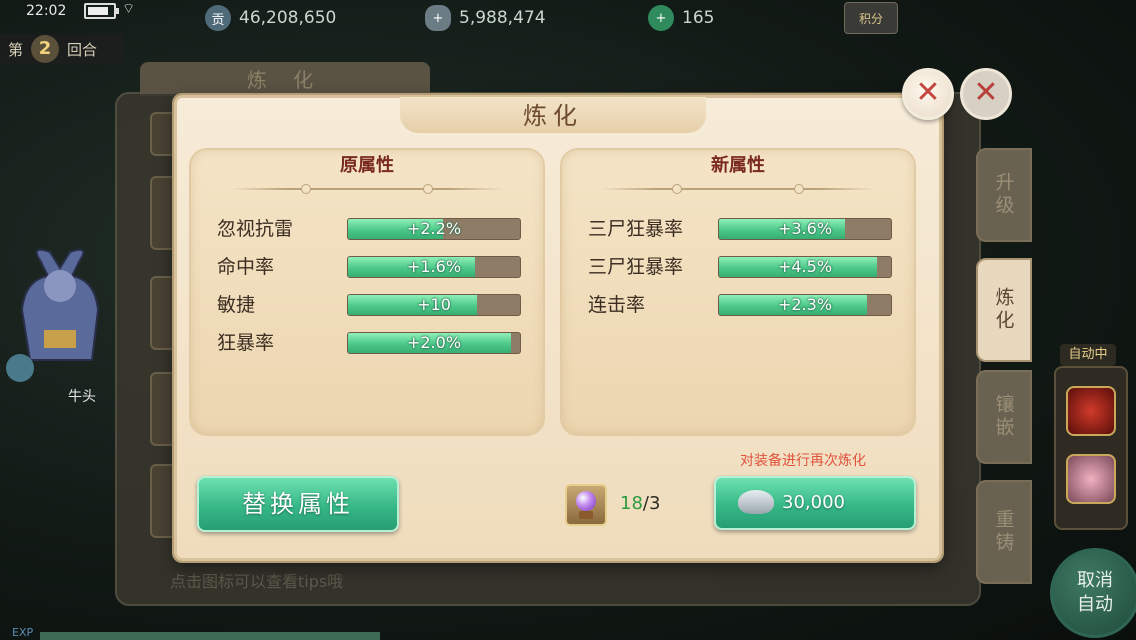 The width and height of the screenshot is (1136, 640). What do you see at coordinates (60, 315) in the screenshot?
I see `character-sprite` at bounding box center [60, 315].